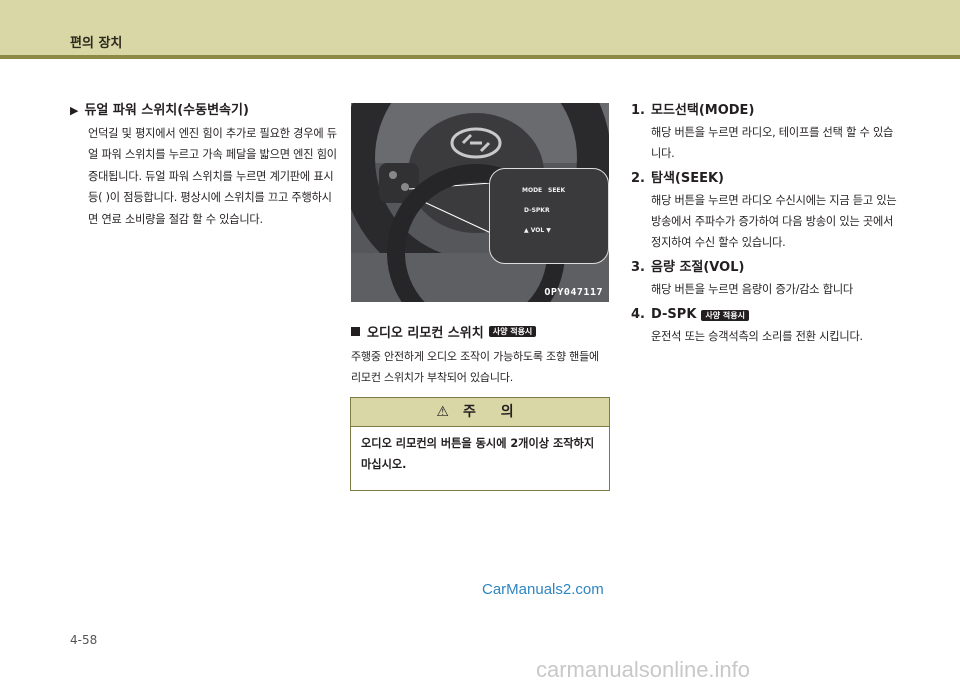 The width and height of the screenshot is (960, 685). Describe the element at coordinates (766, 326) in the screenshot. I see `list-item: 4. D-SPK 사양 적용시 운전석 또는 승객석측의 소리를 전환 시킵니다.` at that location.